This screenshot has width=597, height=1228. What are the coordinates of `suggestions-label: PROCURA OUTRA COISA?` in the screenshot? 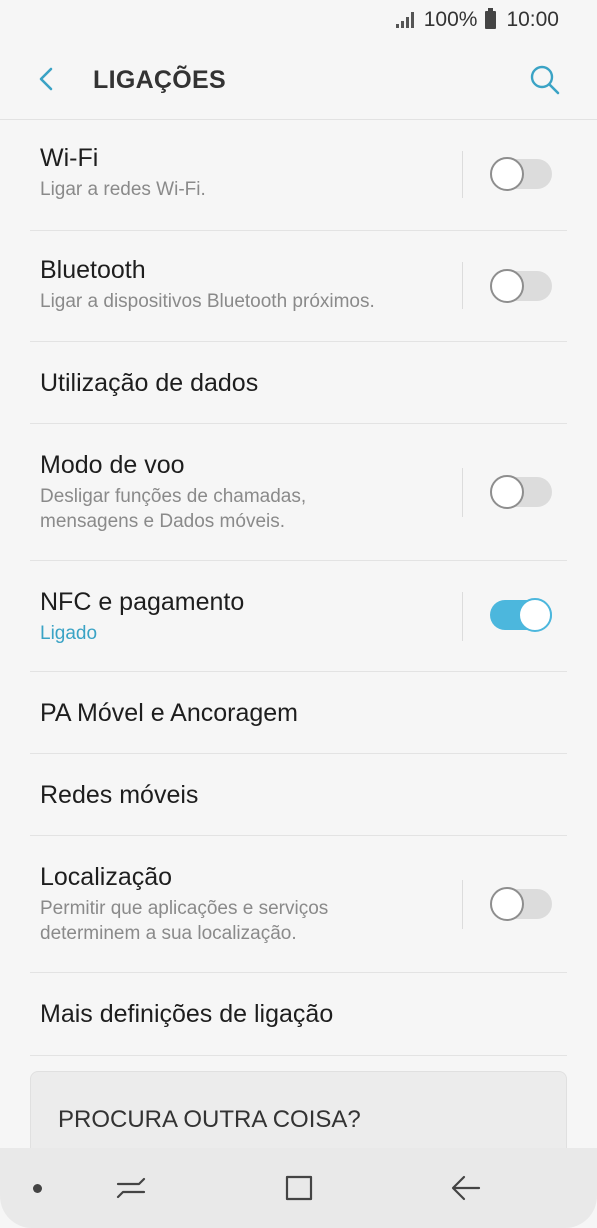 It's located at (209, 1119).